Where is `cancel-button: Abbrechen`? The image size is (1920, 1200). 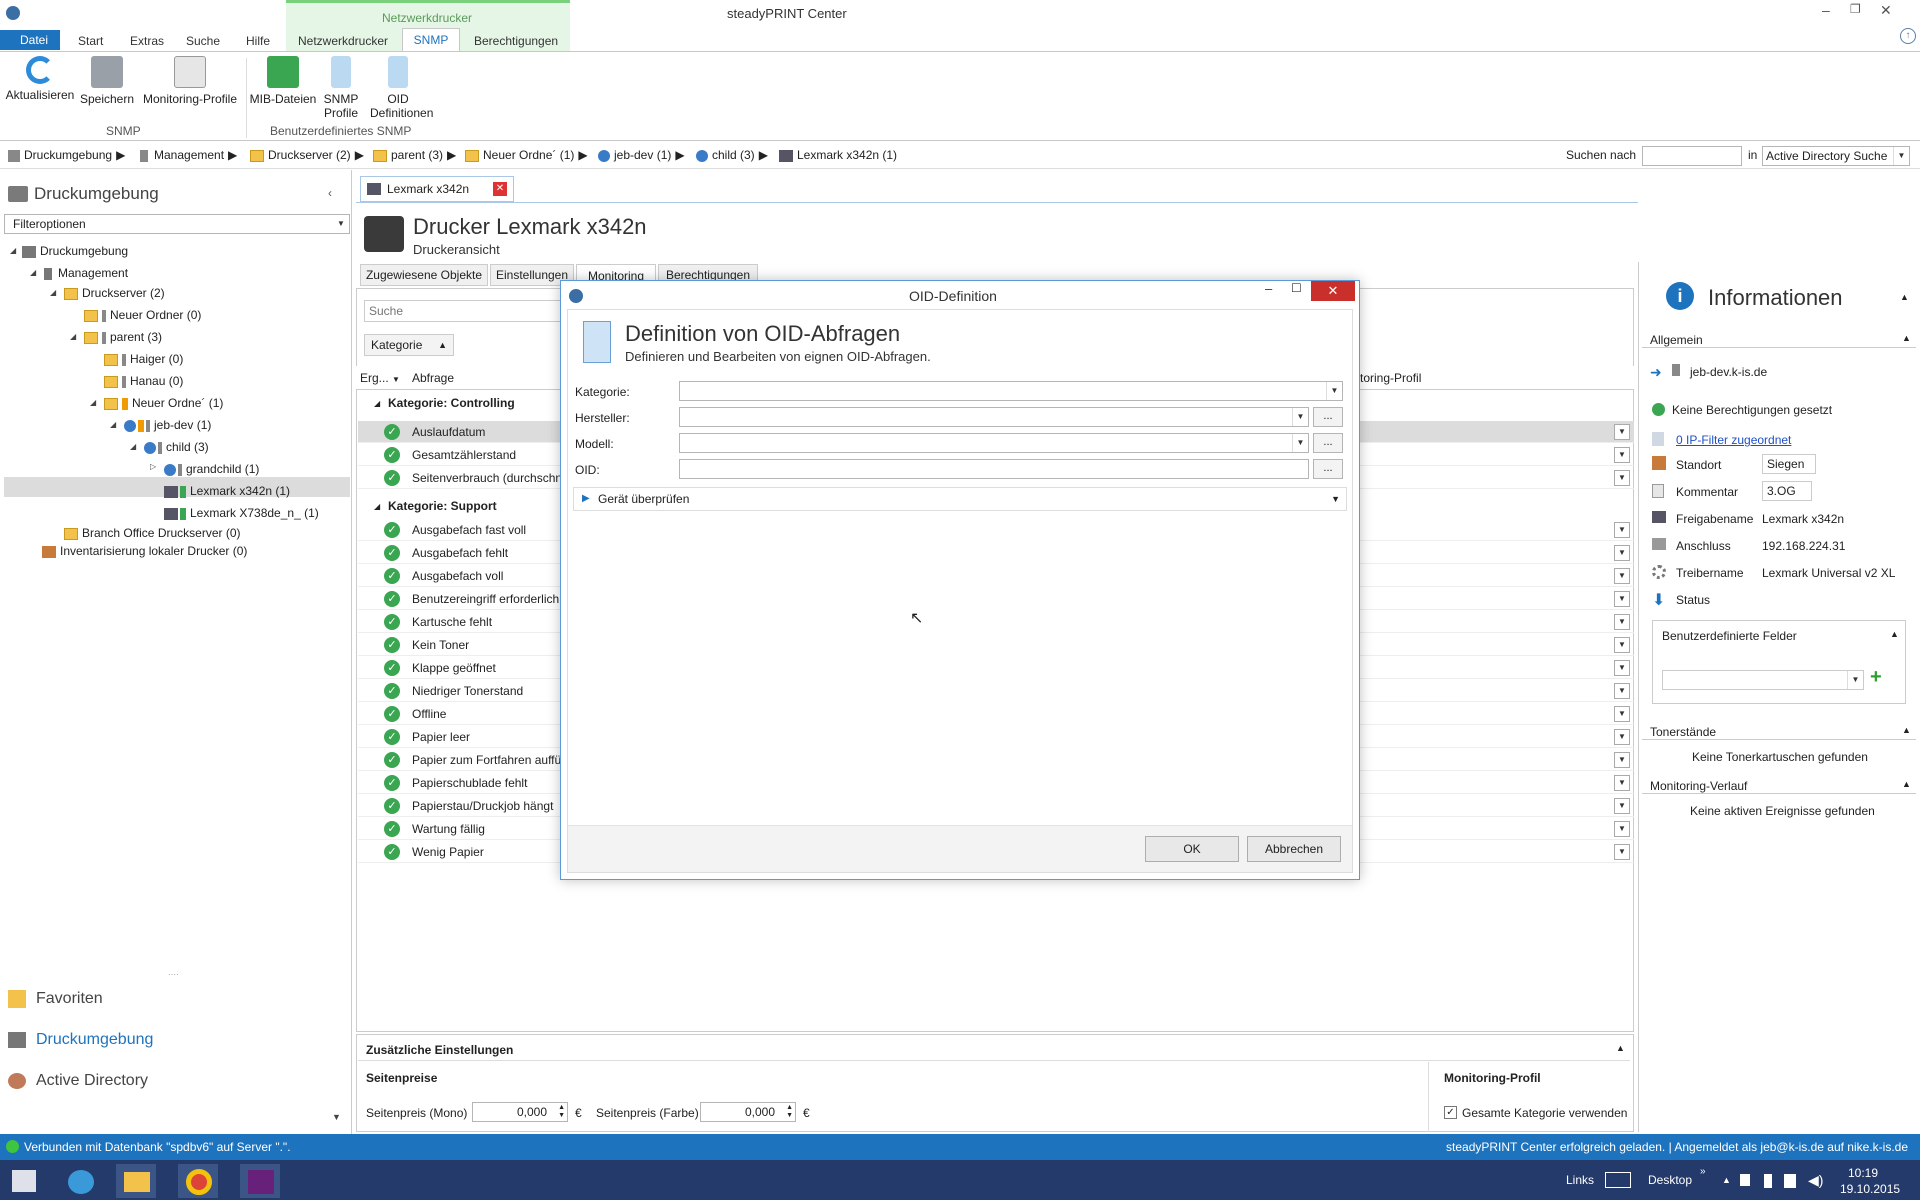
cancel-button: Abbrechen is located at coordinates (1294, 849).